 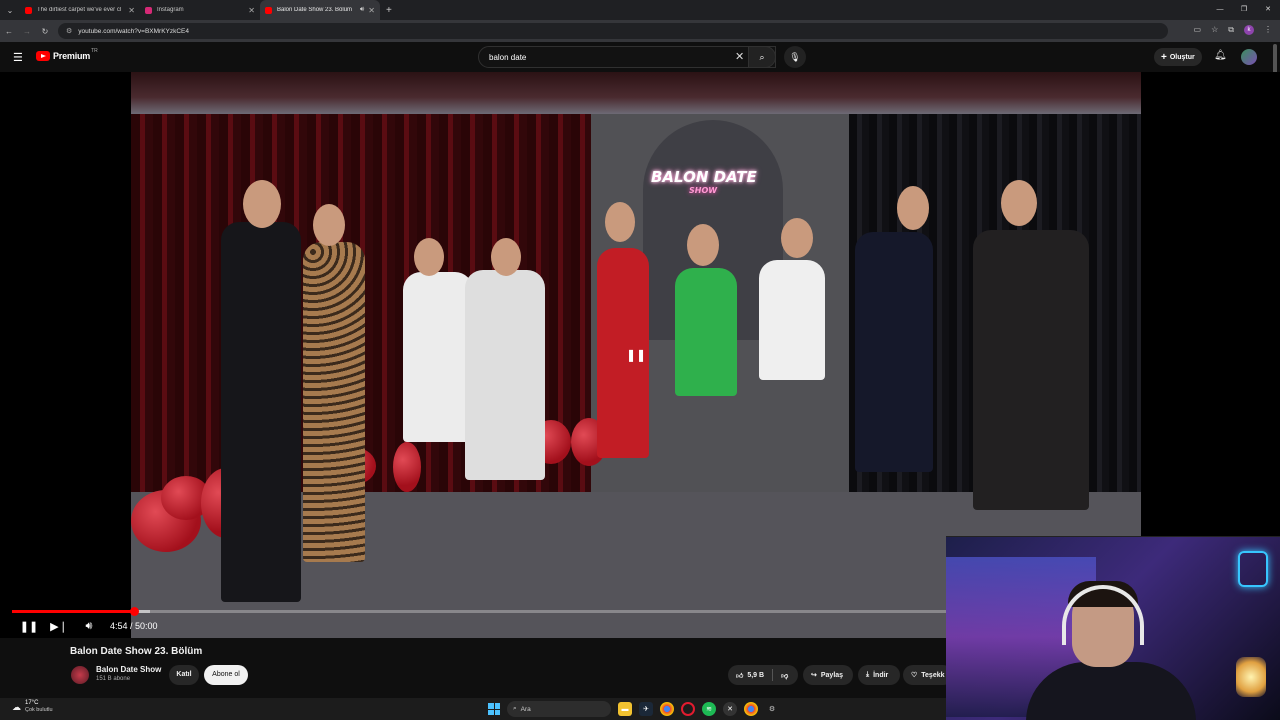 What do you see at coordinates (268, 10) in the screenshot?
I see `youtube-favicon-icon` at bounding box center [268, 10].